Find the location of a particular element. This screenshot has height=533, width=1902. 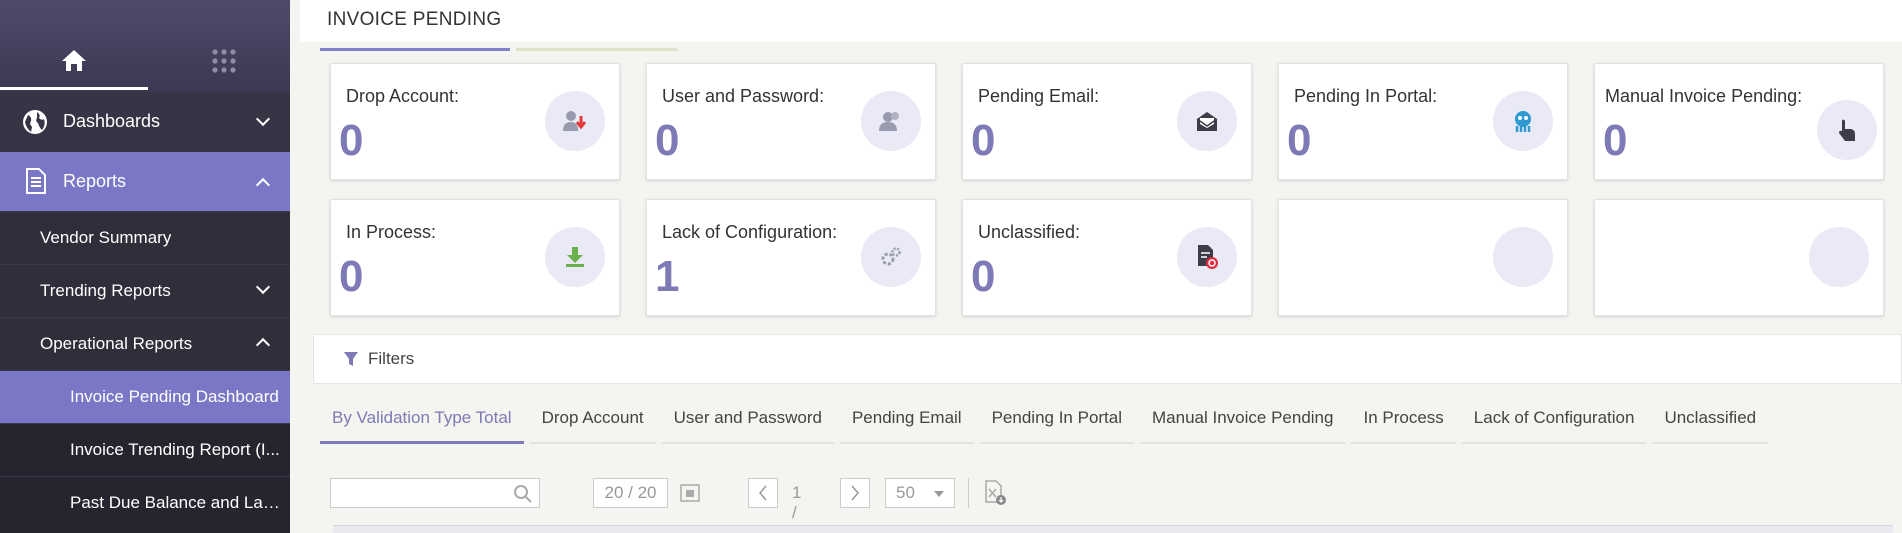

card-label: Drop Account: is located at coordinates (403, 96).